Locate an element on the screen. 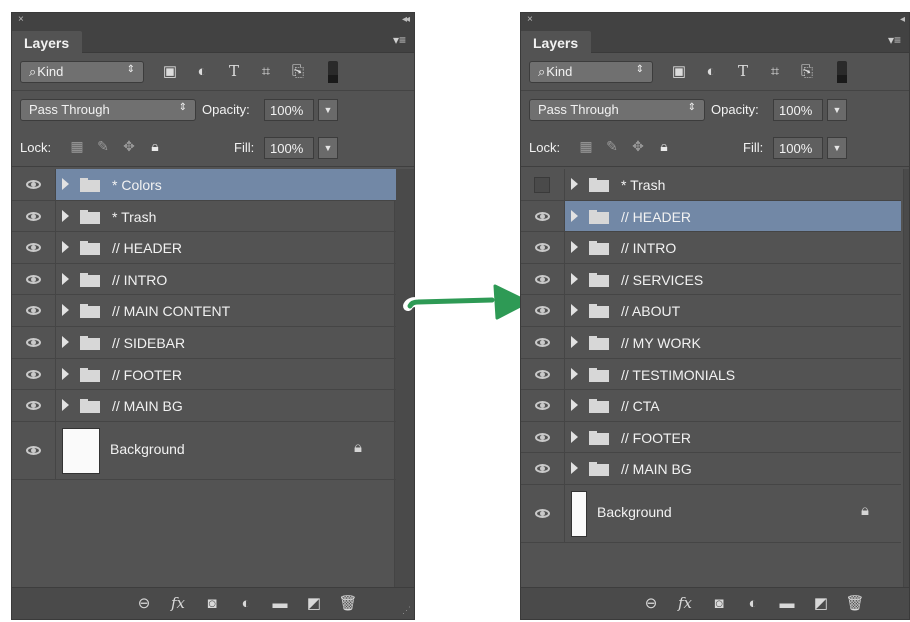 The height and width of the screenshot is (622, 910). lock-all-icon: 🔒︎ is located at coordinates (155, 146).